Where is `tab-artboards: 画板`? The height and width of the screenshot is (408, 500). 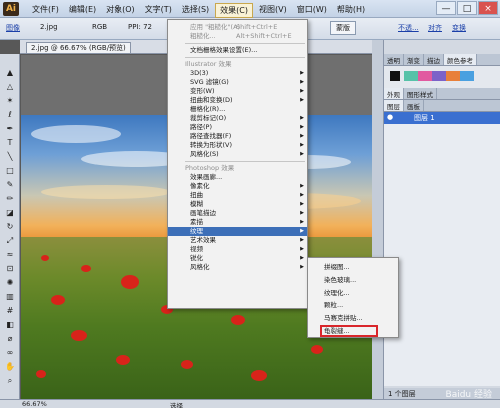 tab-artboards: 画板 is located at coordinates (414, 105).